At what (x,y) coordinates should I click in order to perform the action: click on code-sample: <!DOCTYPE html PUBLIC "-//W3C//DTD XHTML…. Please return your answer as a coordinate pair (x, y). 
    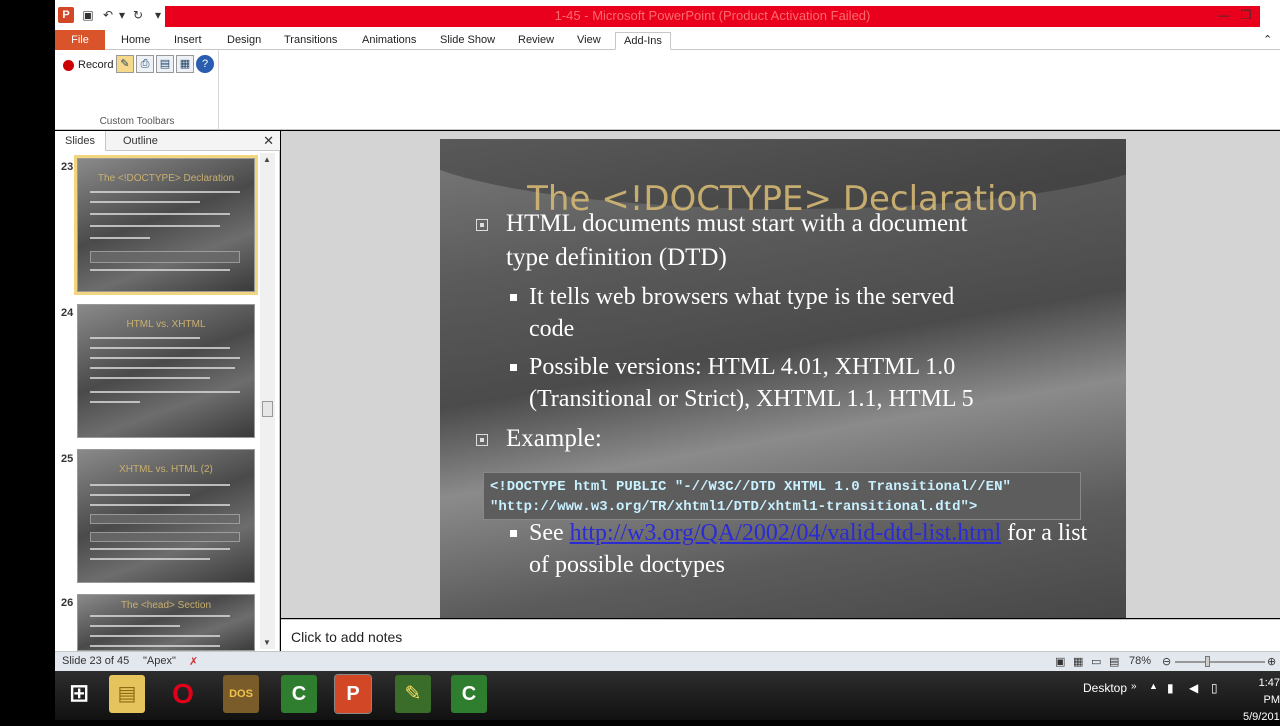
    Looking at the image, I should click on (782, 496).